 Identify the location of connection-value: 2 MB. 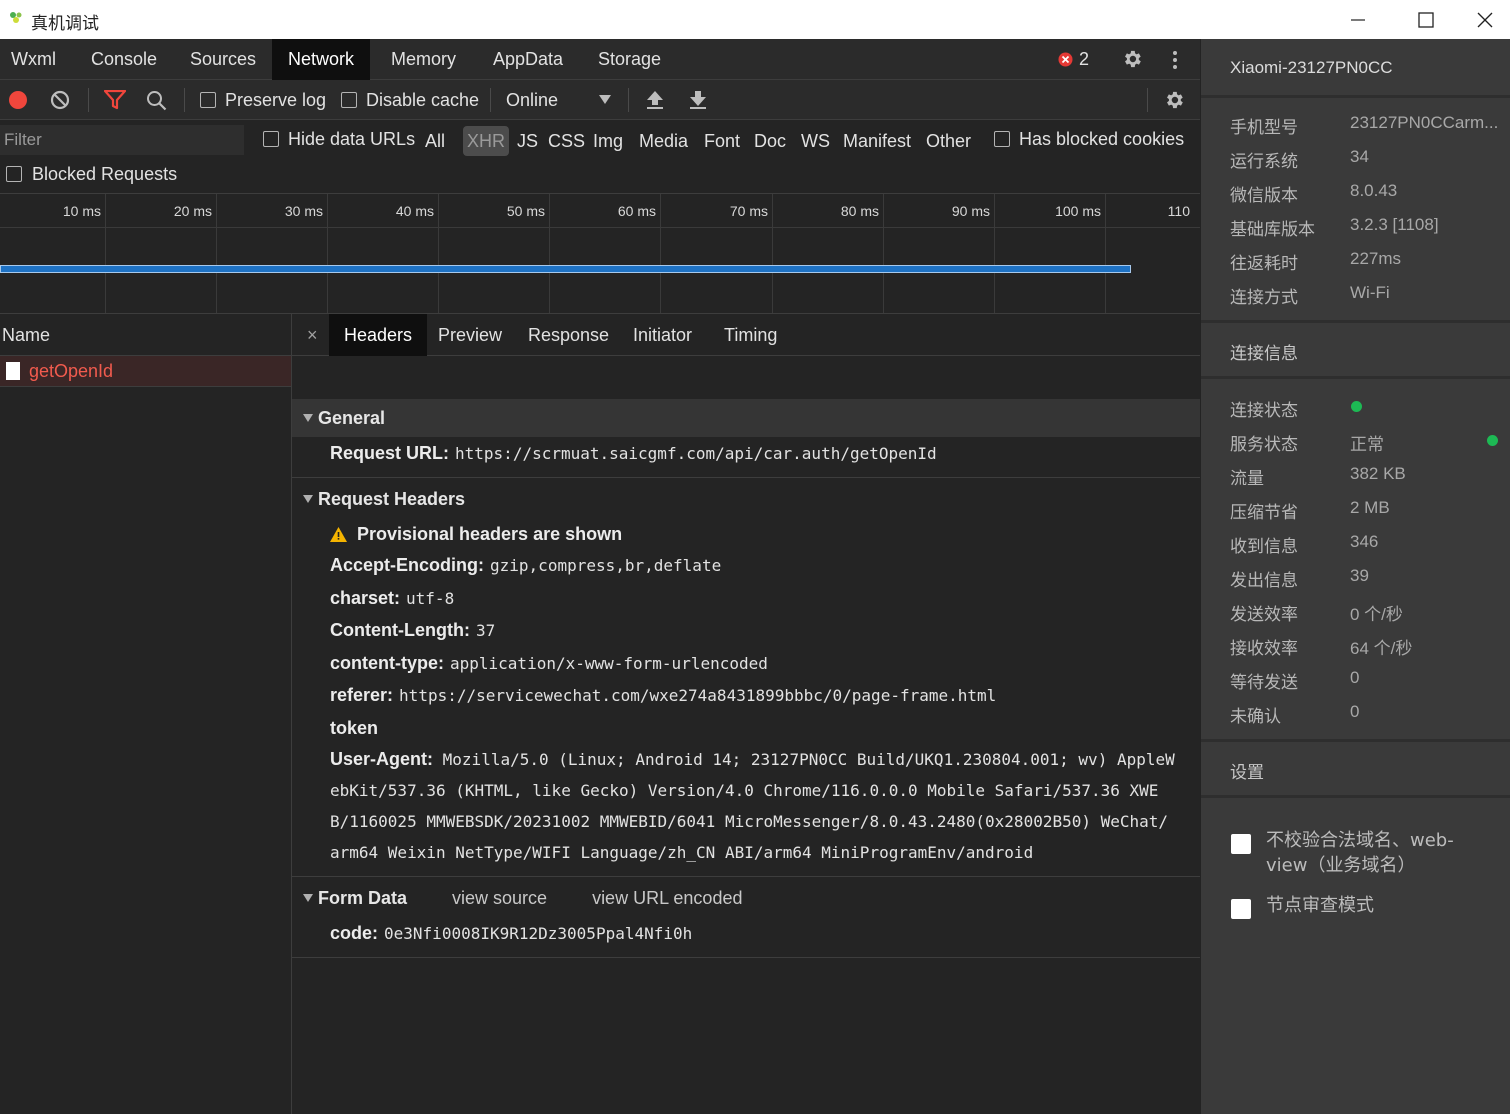
(1370, 507).